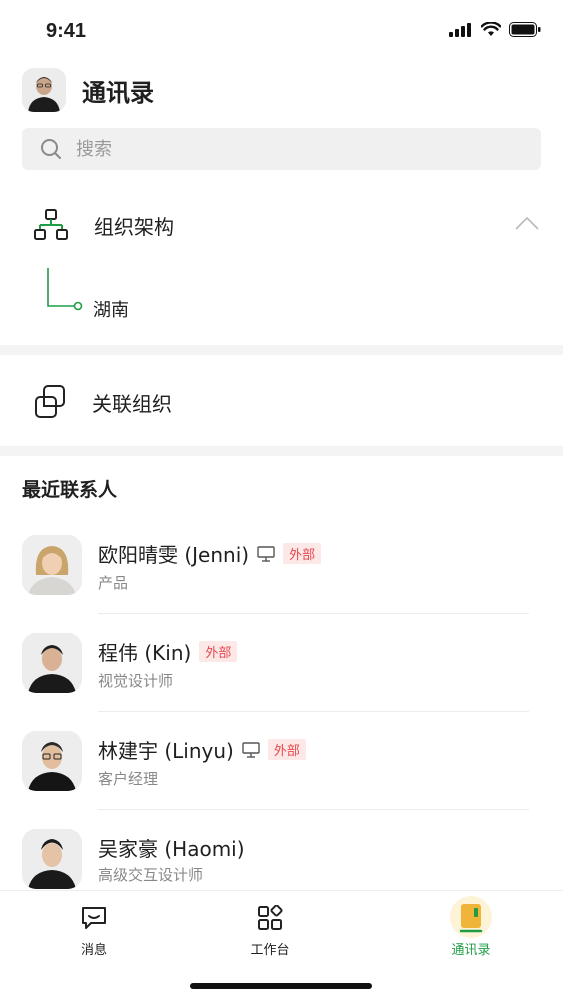  What do you see at coordinates (166, 751) in the screenshot?
I see `contact-name: 林建宇 (Linyu)` at bounding box center [166, 751].